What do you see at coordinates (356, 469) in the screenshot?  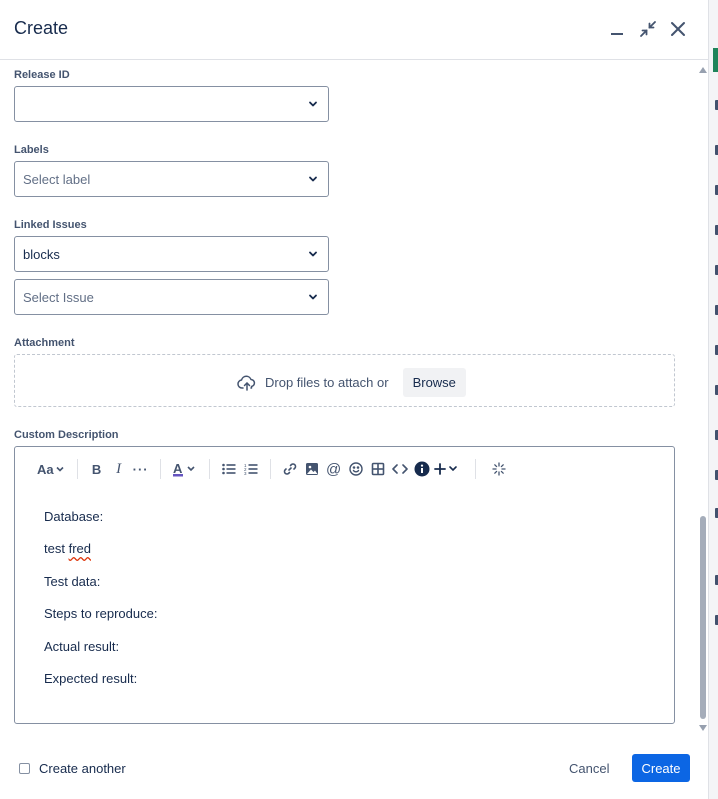 I see `emoji-icon` at bounding box center [356, 469].